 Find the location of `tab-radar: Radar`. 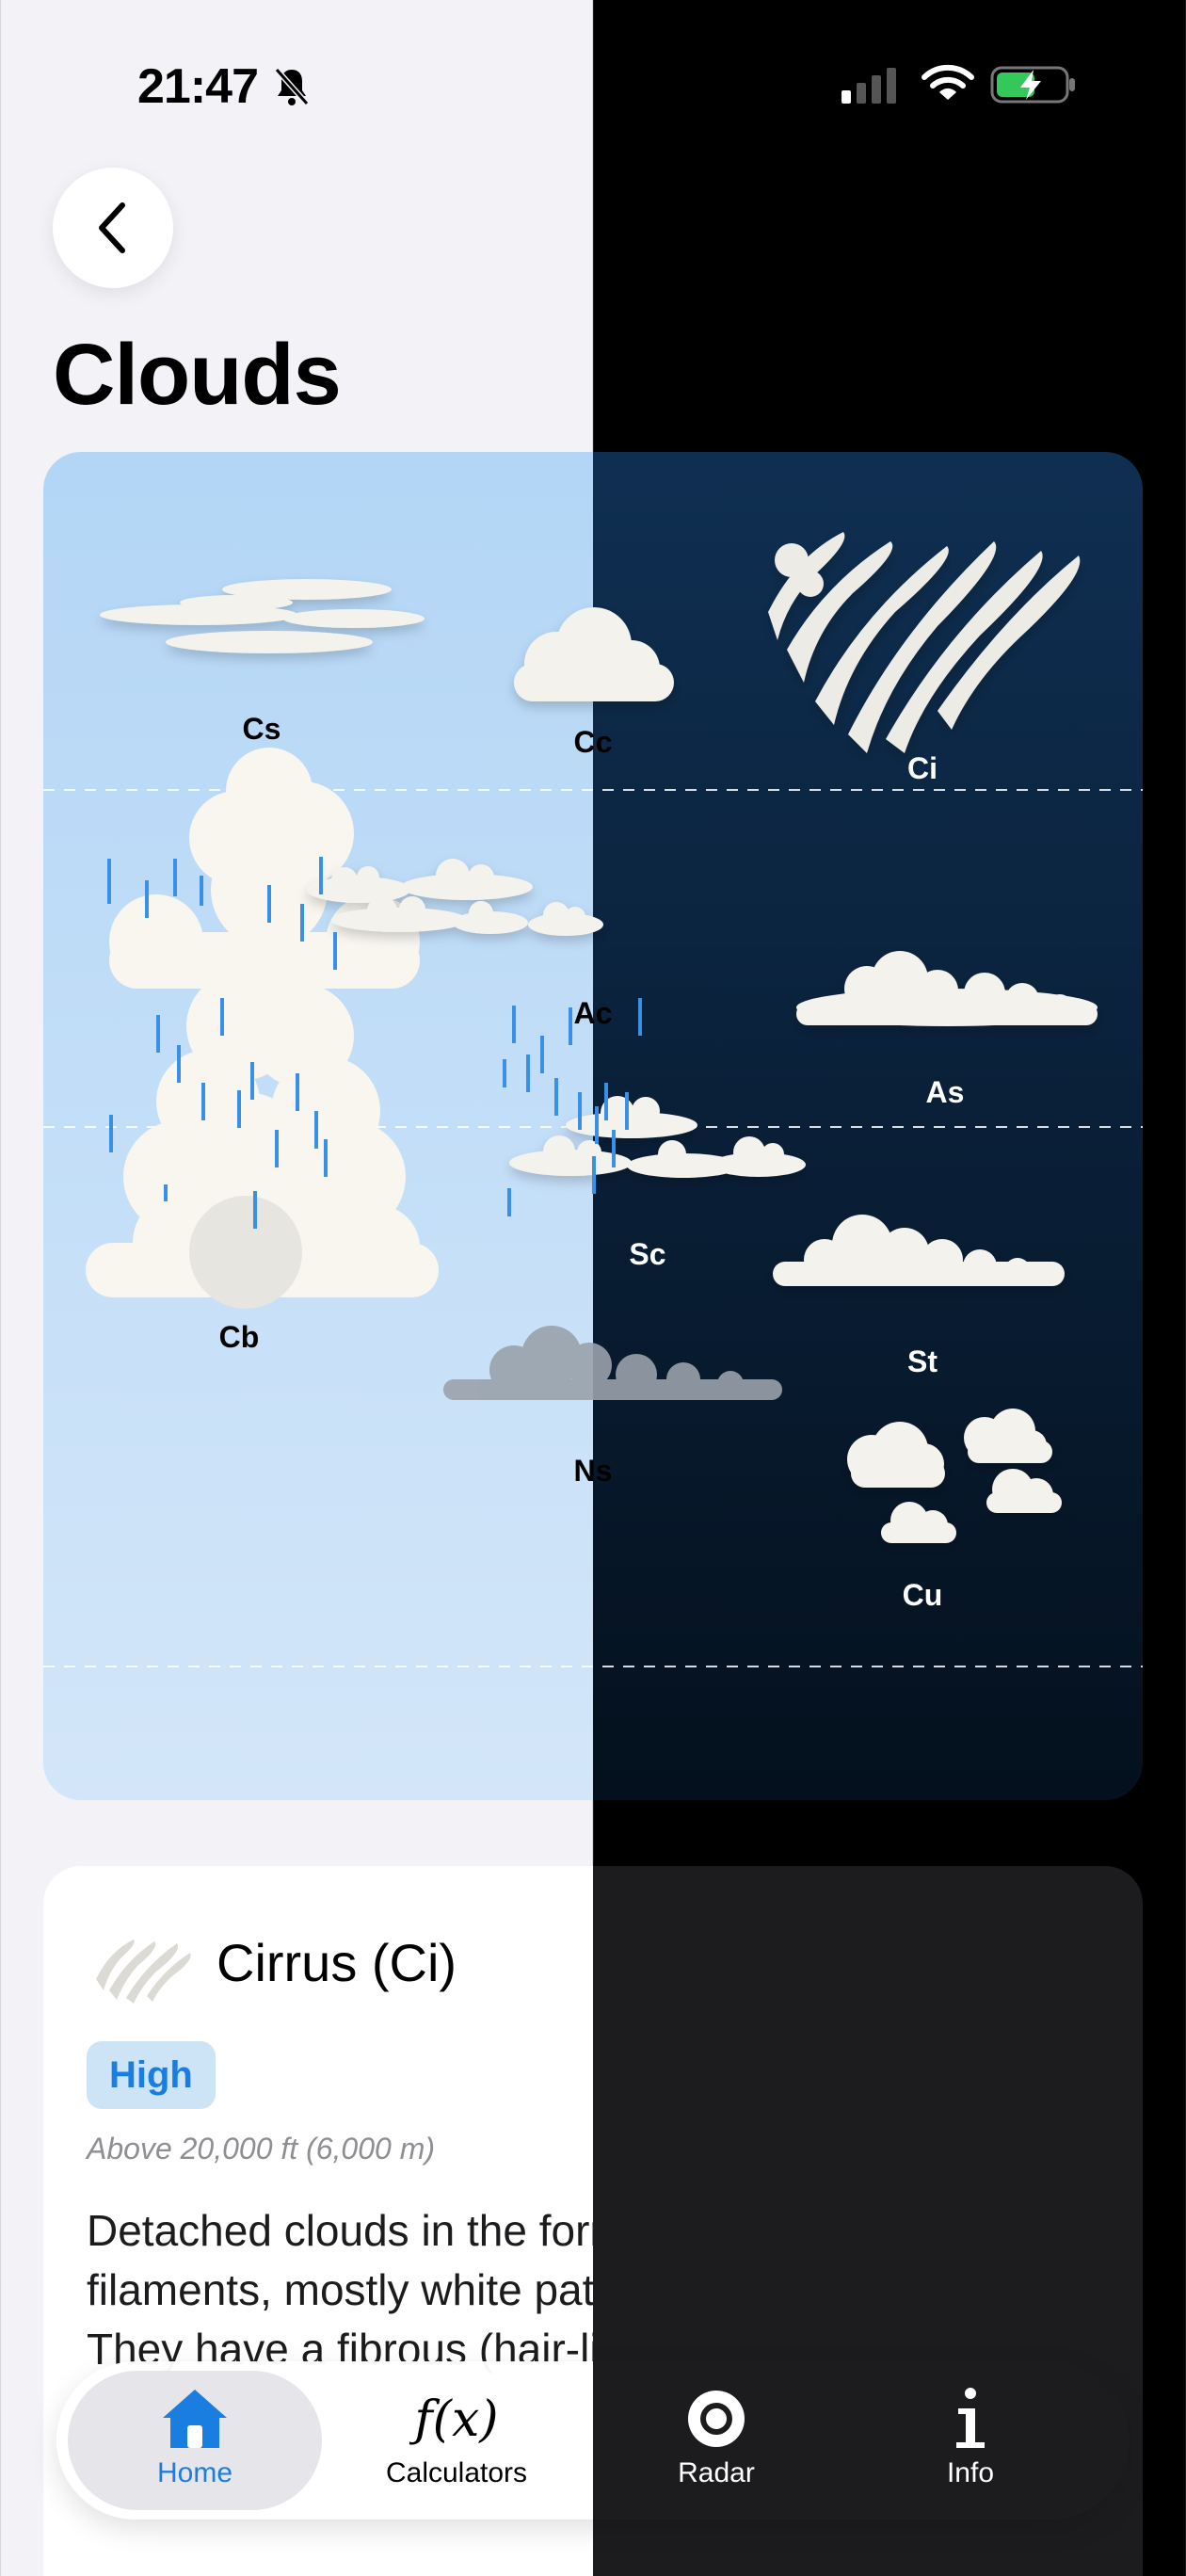

tab-radar: Radar is located at coordinates (716, 2440).